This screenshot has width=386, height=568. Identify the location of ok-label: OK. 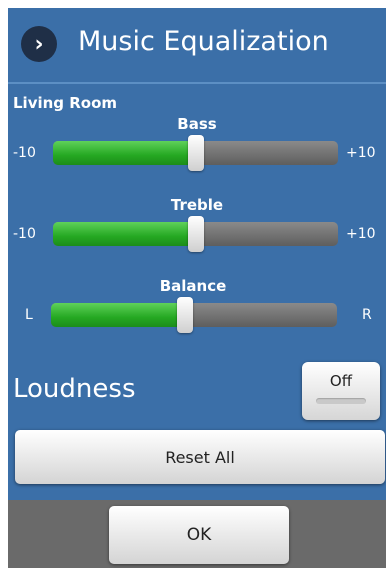
(199, 535).